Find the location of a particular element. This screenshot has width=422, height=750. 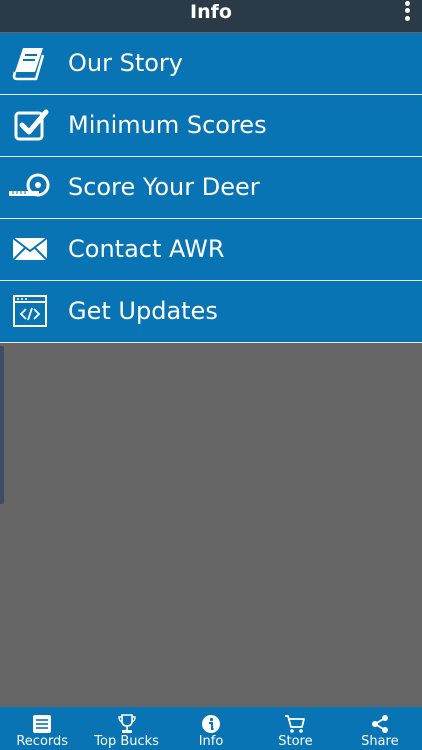

menu-item-label: Our Story is located at coordinates (125, 63).